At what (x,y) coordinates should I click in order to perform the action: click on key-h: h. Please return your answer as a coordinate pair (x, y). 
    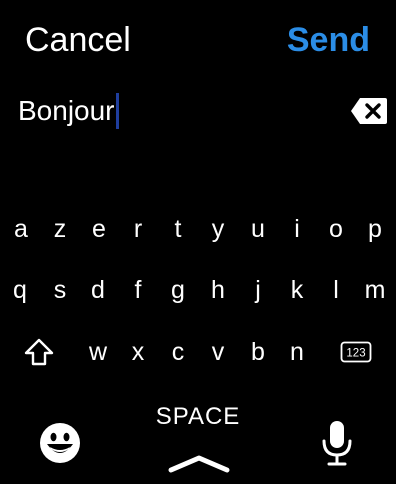
    Looking at the image, I should click on (218, 290).